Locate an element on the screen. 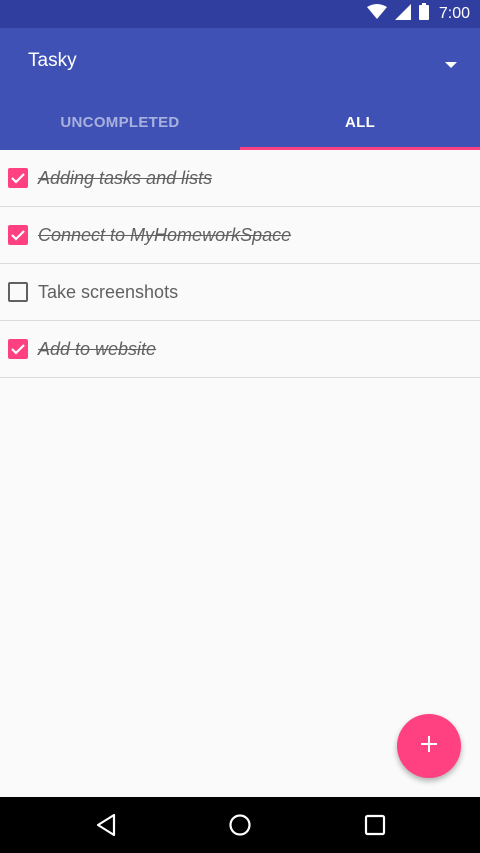 This screenshot has width=480, height=853. navigation-bar is located at coordinates (240, 825).